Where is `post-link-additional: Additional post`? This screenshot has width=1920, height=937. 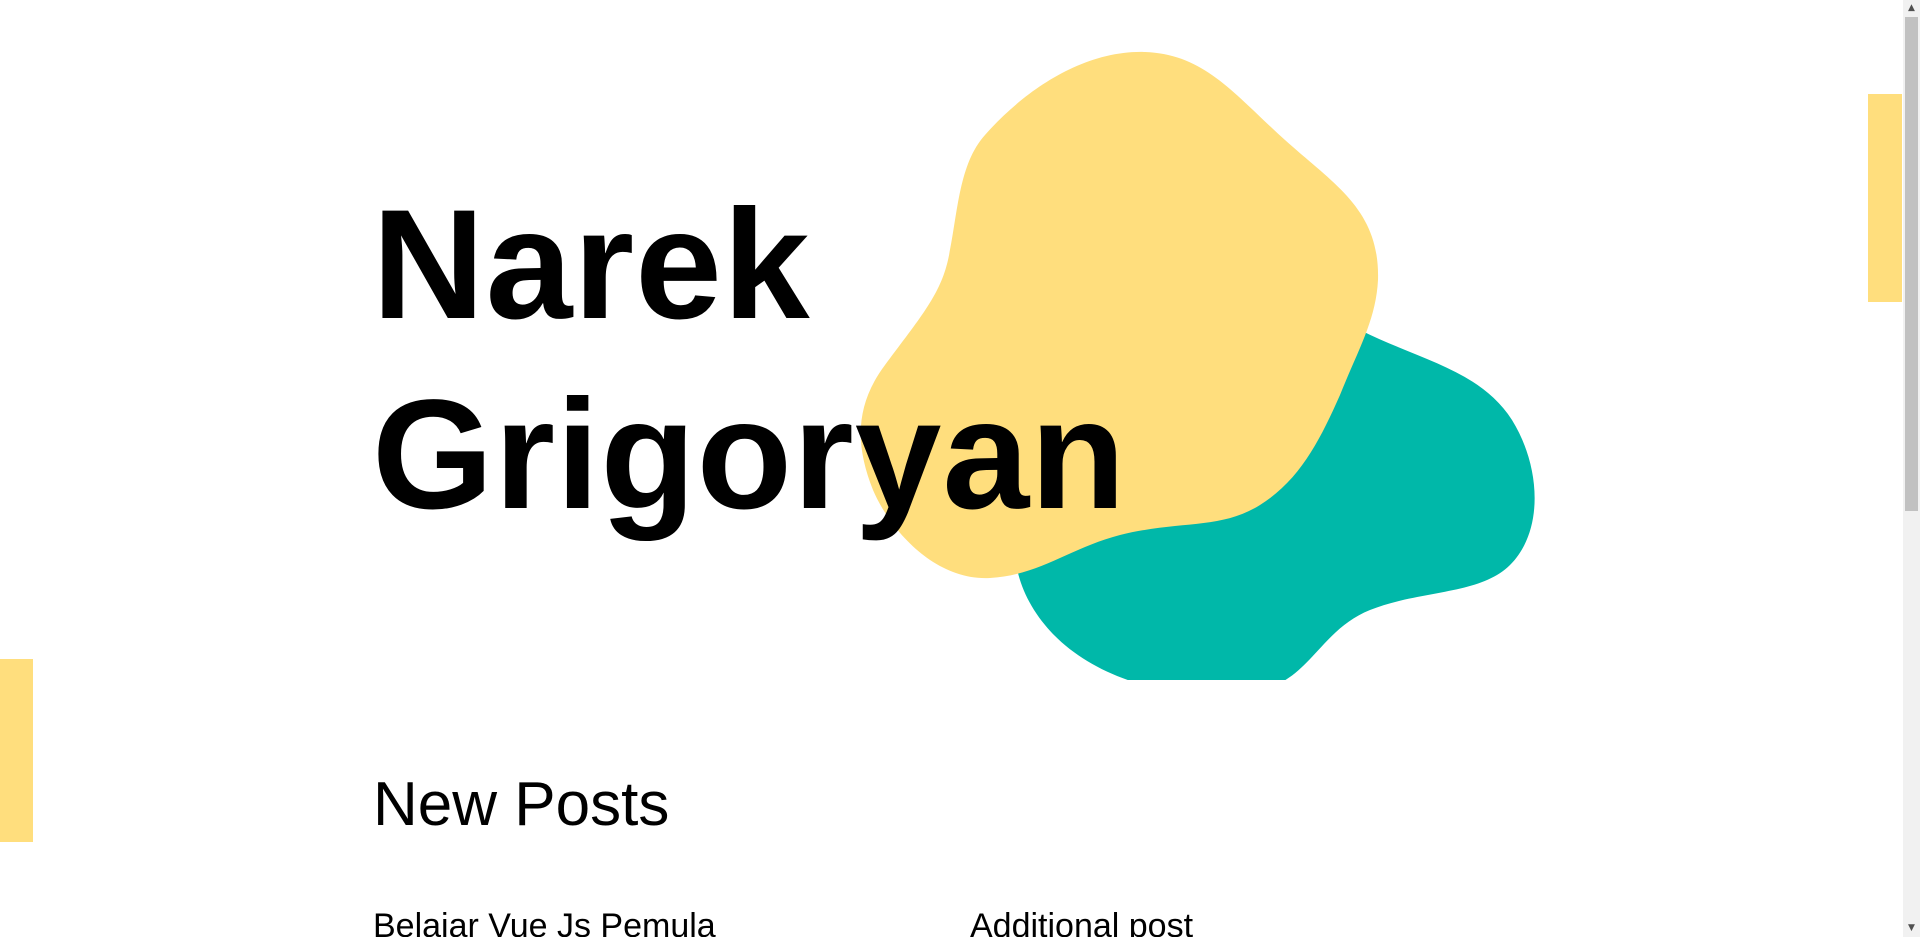
post-link-additional: Additional post is located at coordinates (1081, 921).